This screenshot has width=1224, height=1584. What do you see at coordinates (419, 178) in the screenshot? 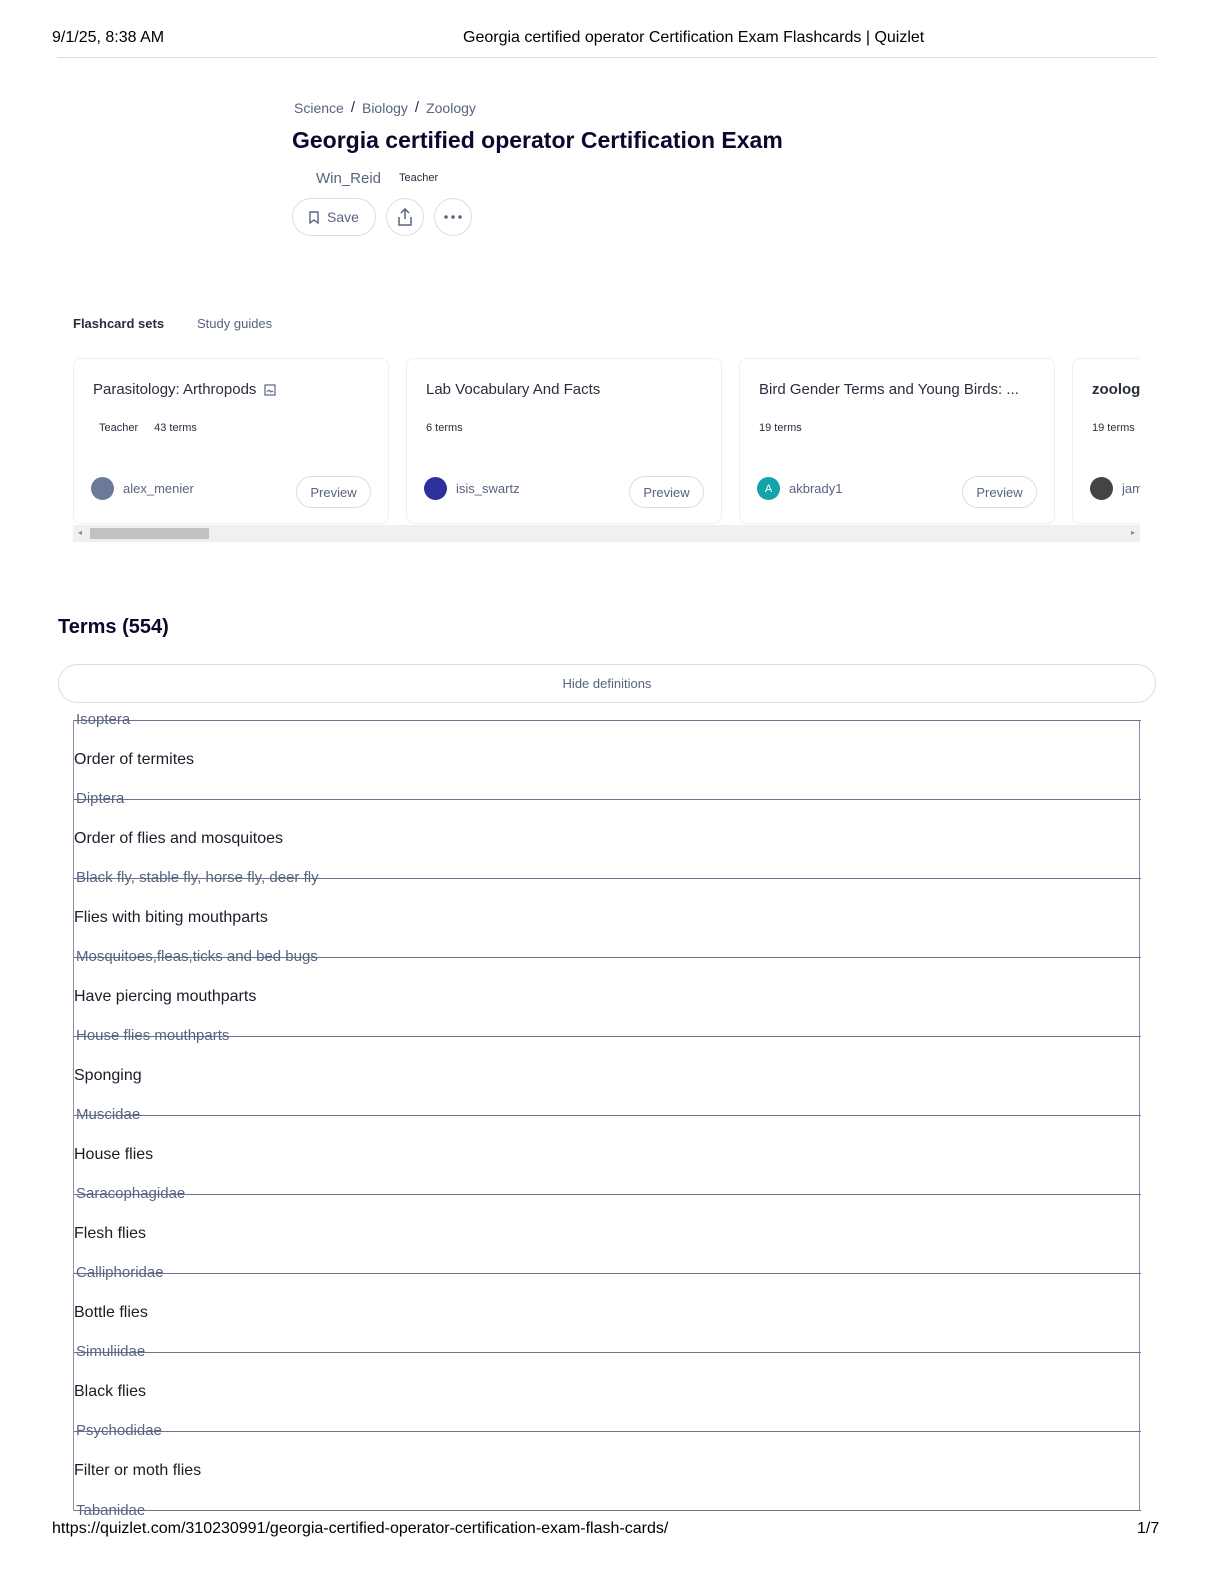
I see `author-role-badge: Teacher` at bounding box center [419, 178].